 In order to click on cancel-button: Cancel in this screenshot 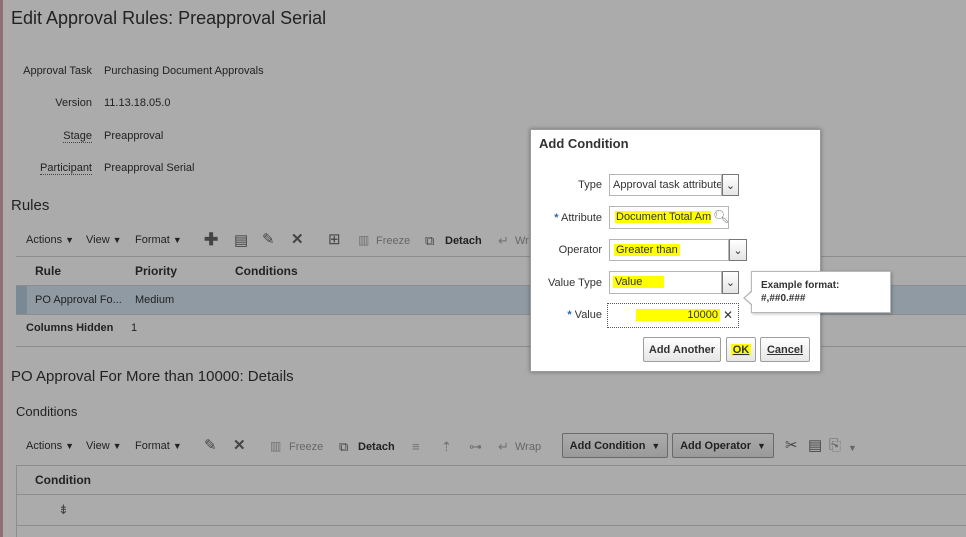, I will do `click(785, 349)`.